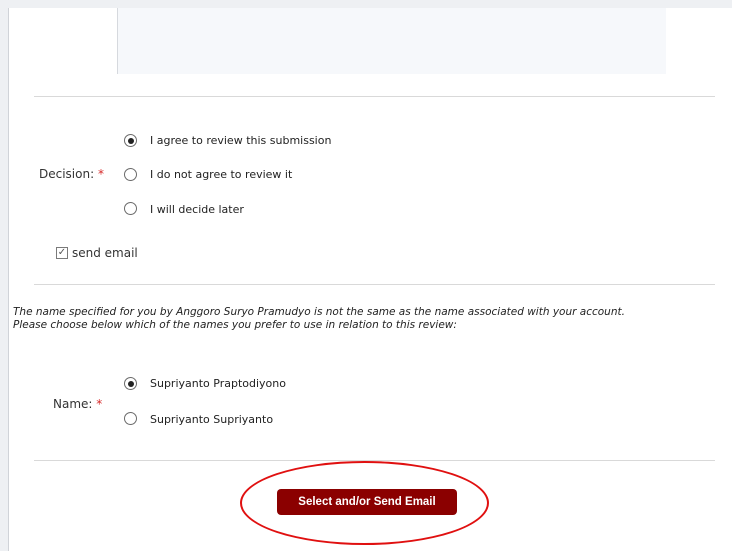 The image size is (732, 551). I want to click on check-icon: ✓, so click(62, 252).